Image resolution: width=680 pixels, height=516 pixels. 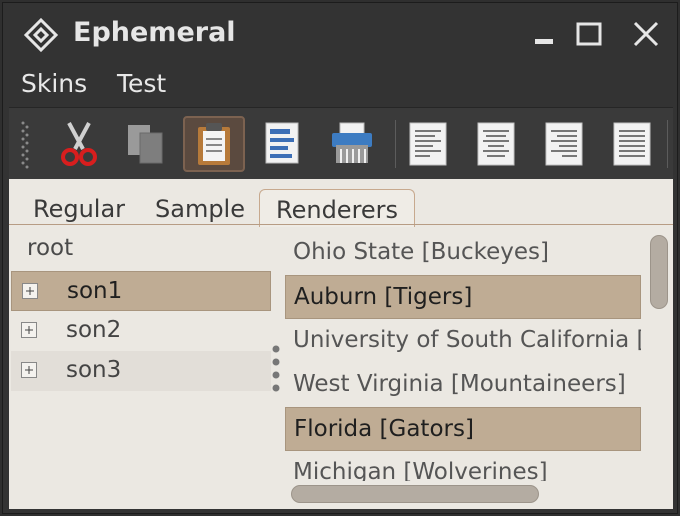 I want to click on toolbar-grip-handle, so click(x=25, y=145).